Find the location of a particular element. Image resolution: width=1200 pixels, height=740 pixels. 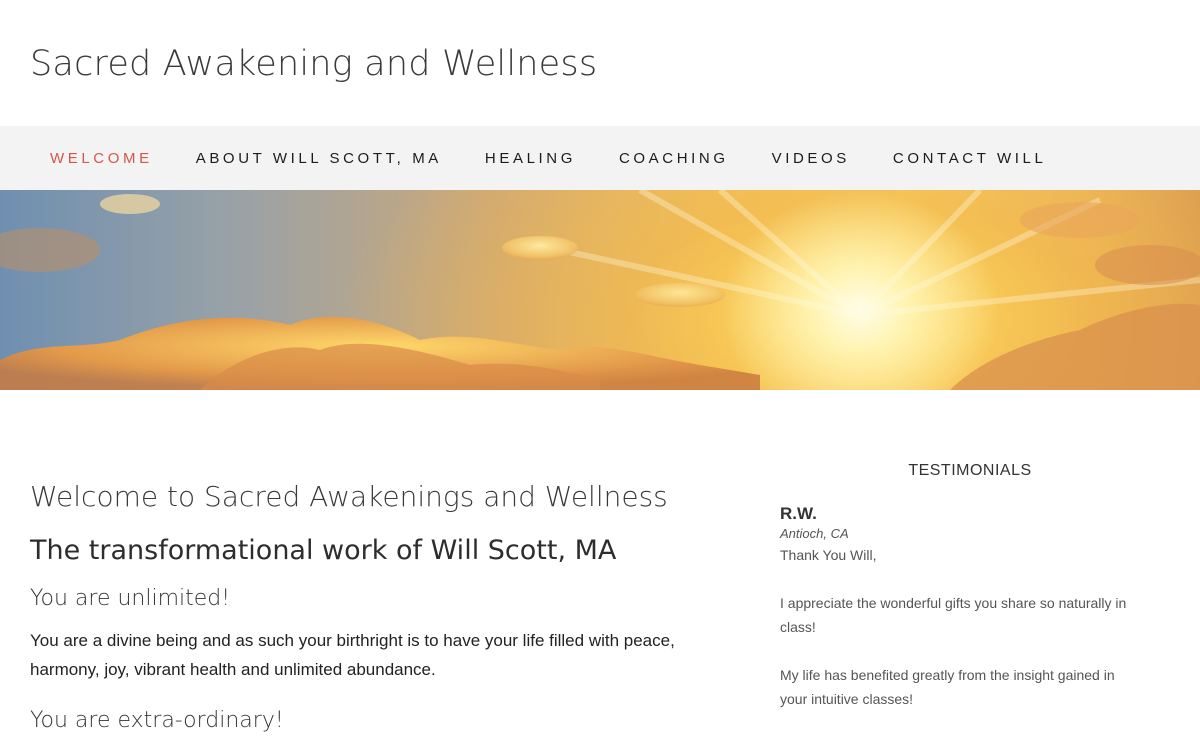

testimonials-title: TESTIMONIALS is located at coordinates (970, 470).